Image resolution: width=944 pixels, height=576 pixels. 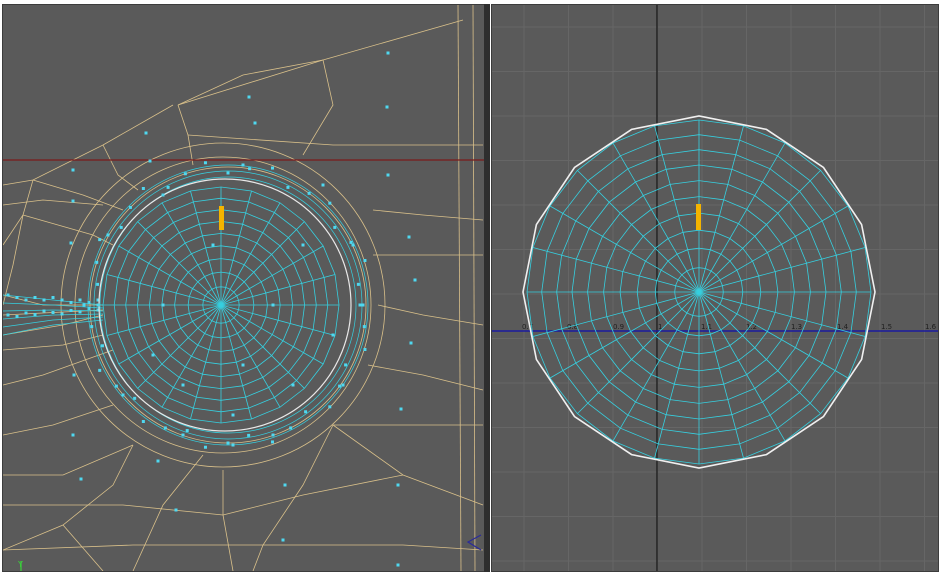 What do you see at coordinates (796, 327) in the screenshot?
I see `tick-label: 1.3` at bounding box center [796, 327].